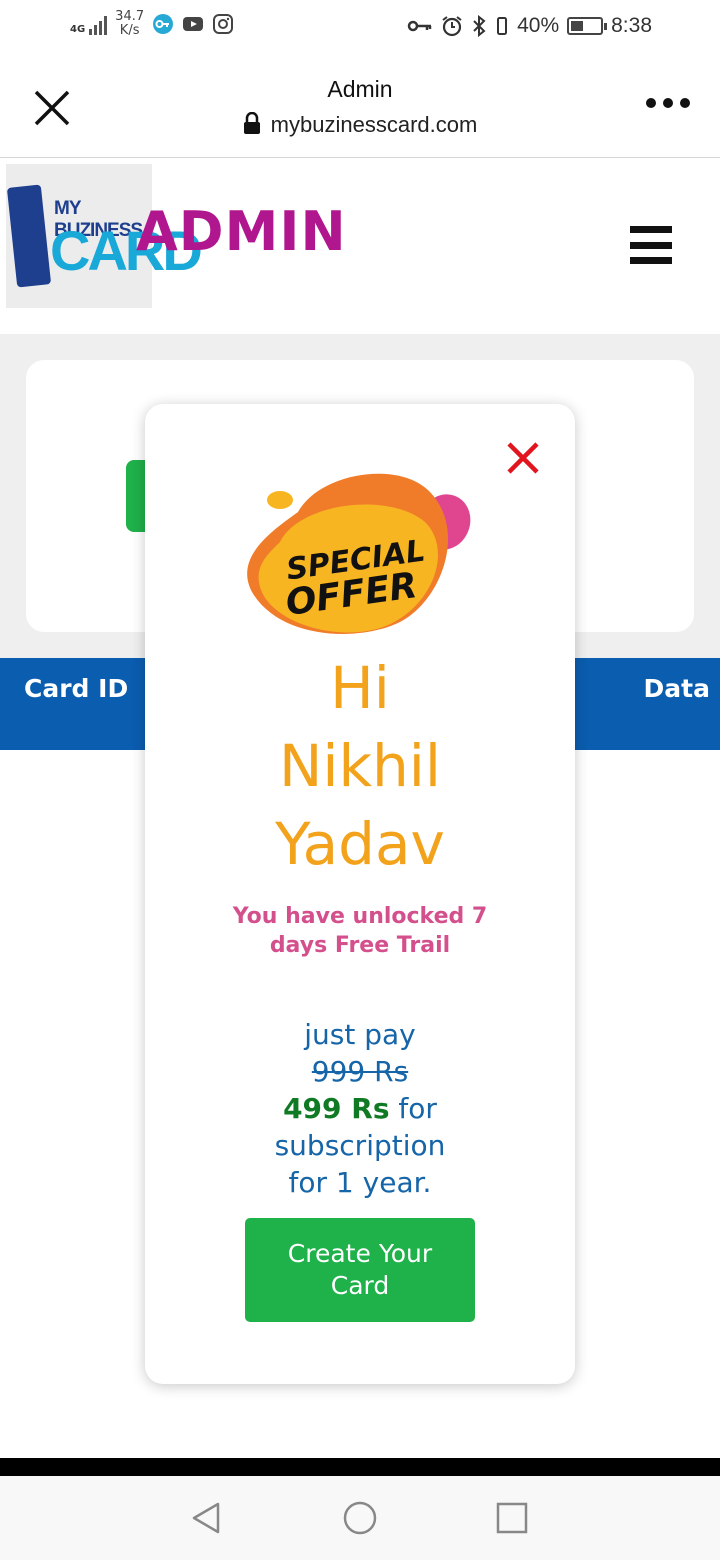  I want to click on new-price: 499 Rs, so click(336, 1108).